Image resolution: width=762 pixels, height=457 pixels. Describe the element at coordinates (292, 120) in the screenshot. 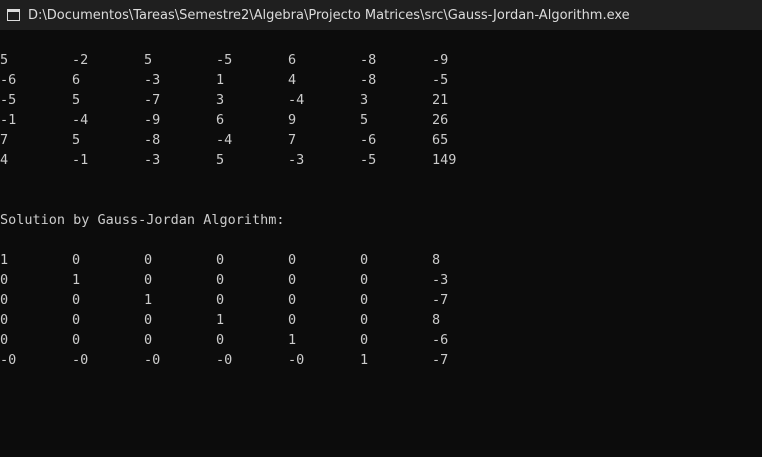

I see `matrix-cell: 9` at that location.